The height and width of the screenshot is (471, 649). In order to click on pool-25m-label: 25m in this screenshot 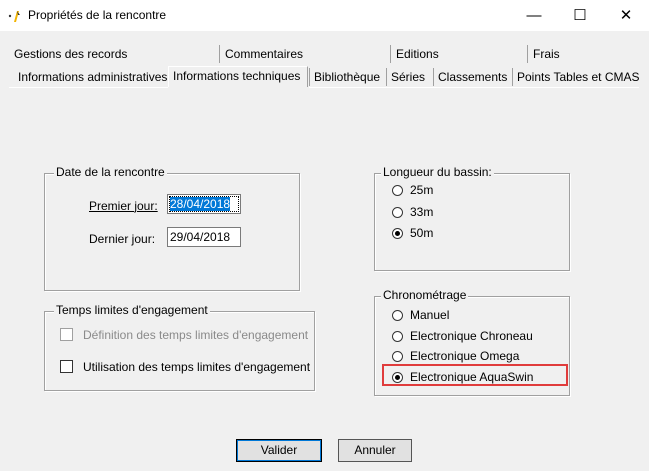, I will do `click(421, 190)`.